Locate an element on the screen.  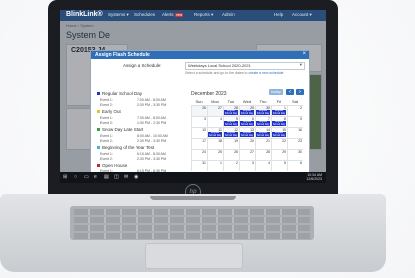
calendar-day-number: 16 is located at coordinates (300, 130).